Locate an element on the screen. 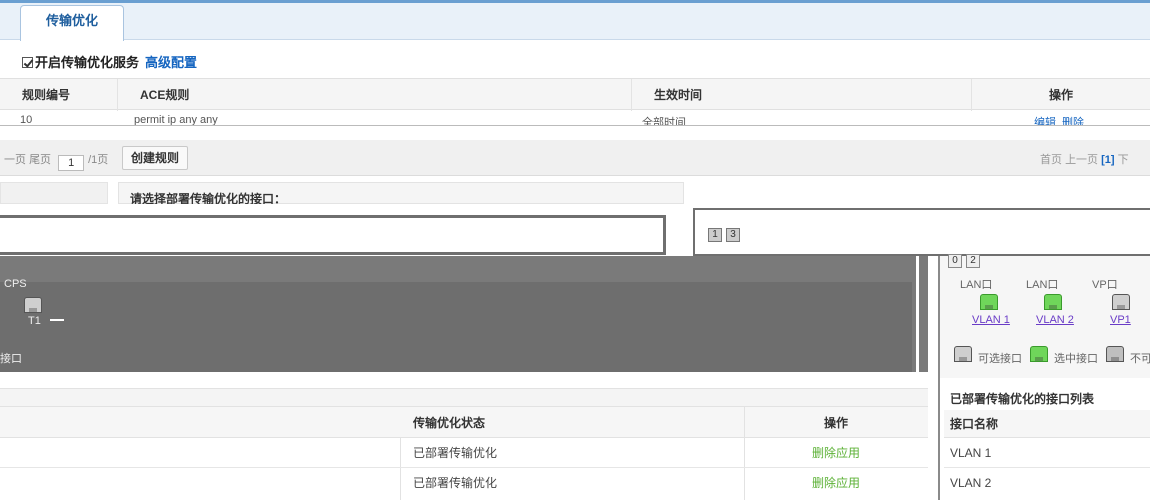  pager-right: 首页 上一页 [1] 下 is located at coordinates (1084, 159).